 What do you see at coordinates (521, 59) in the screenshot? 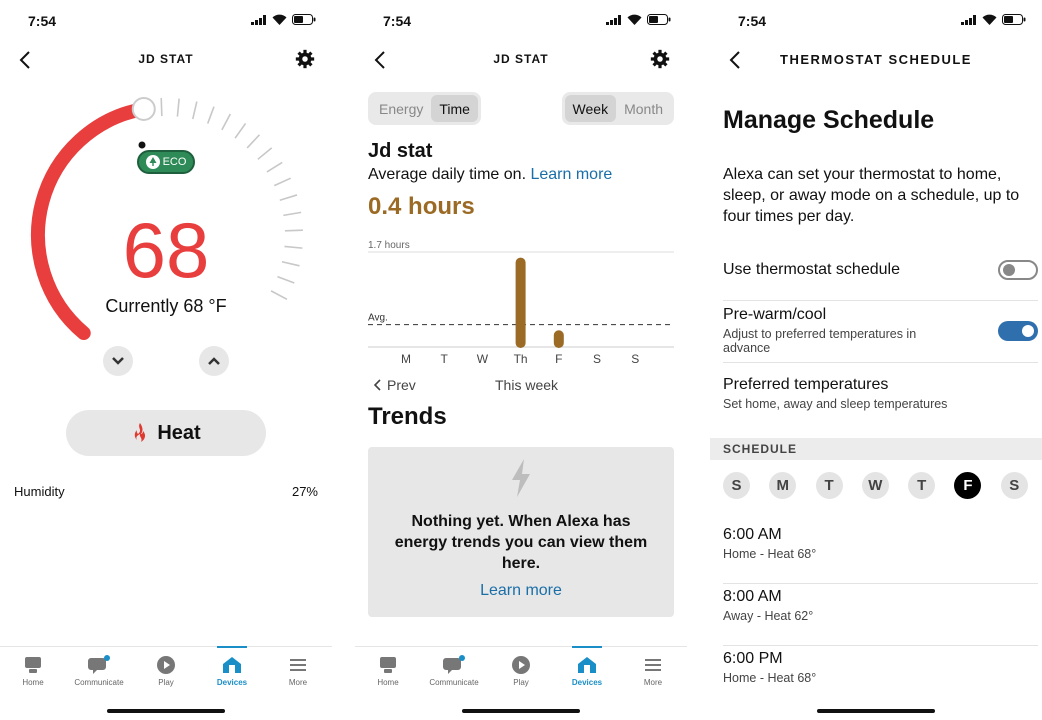
I see `page-title: JD STAT` at bounding box center [521, 59].